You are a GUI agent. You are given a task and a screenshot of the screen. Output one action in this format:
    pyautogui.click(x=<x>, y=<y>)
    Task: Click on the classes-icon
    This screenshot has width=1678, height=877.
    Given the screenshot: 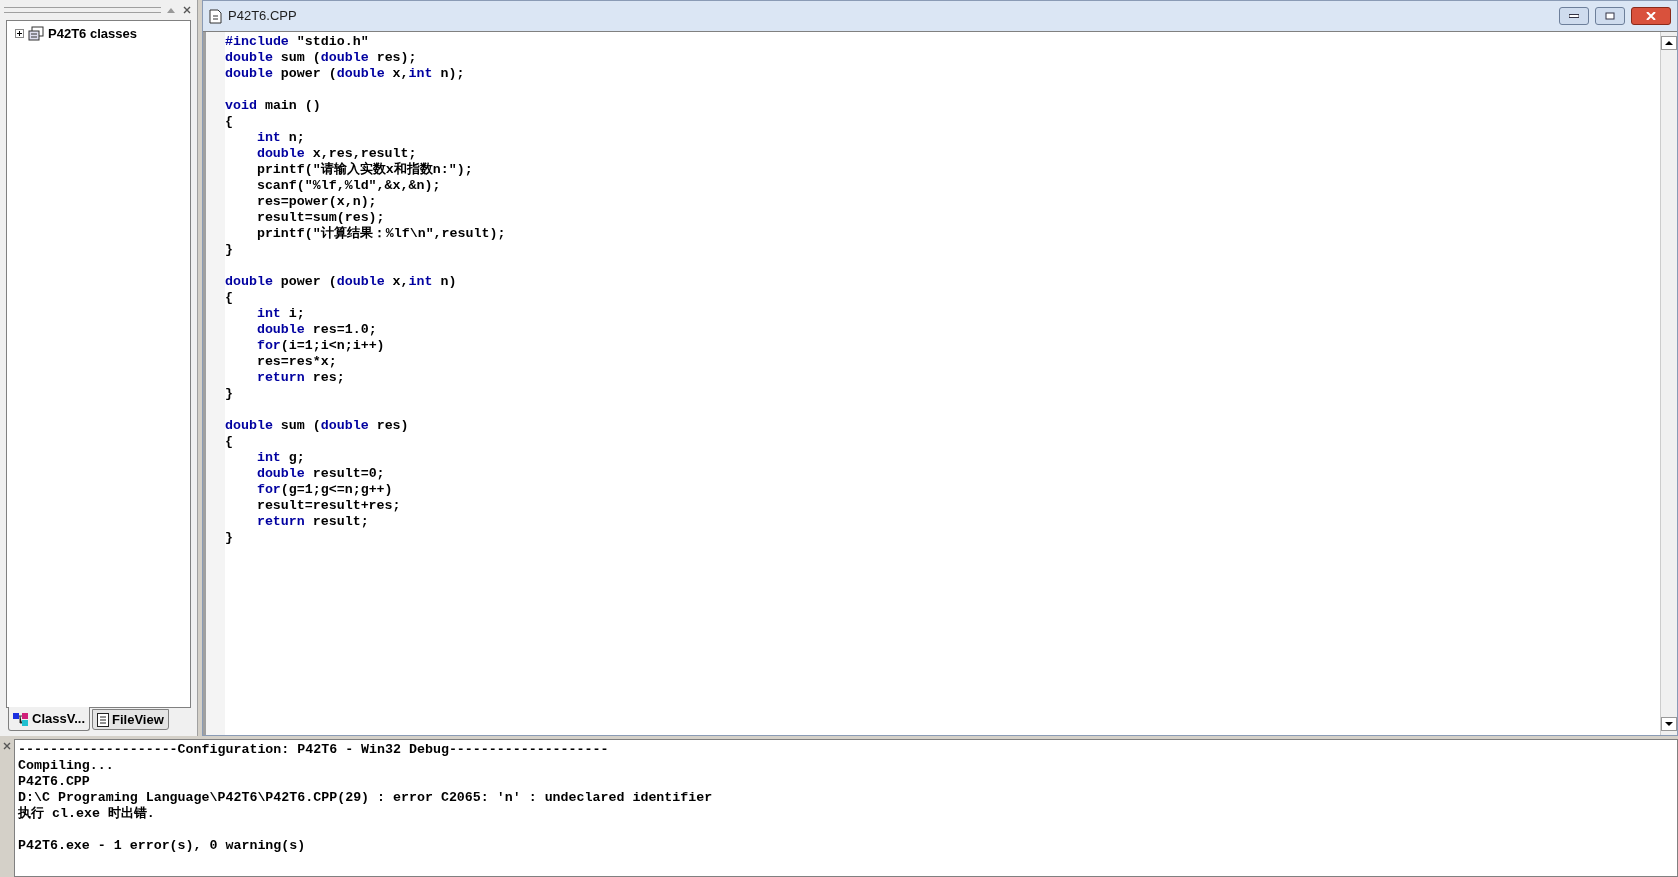 What is the action you would take?
    pyautogui.click(x=36, y=34)
    